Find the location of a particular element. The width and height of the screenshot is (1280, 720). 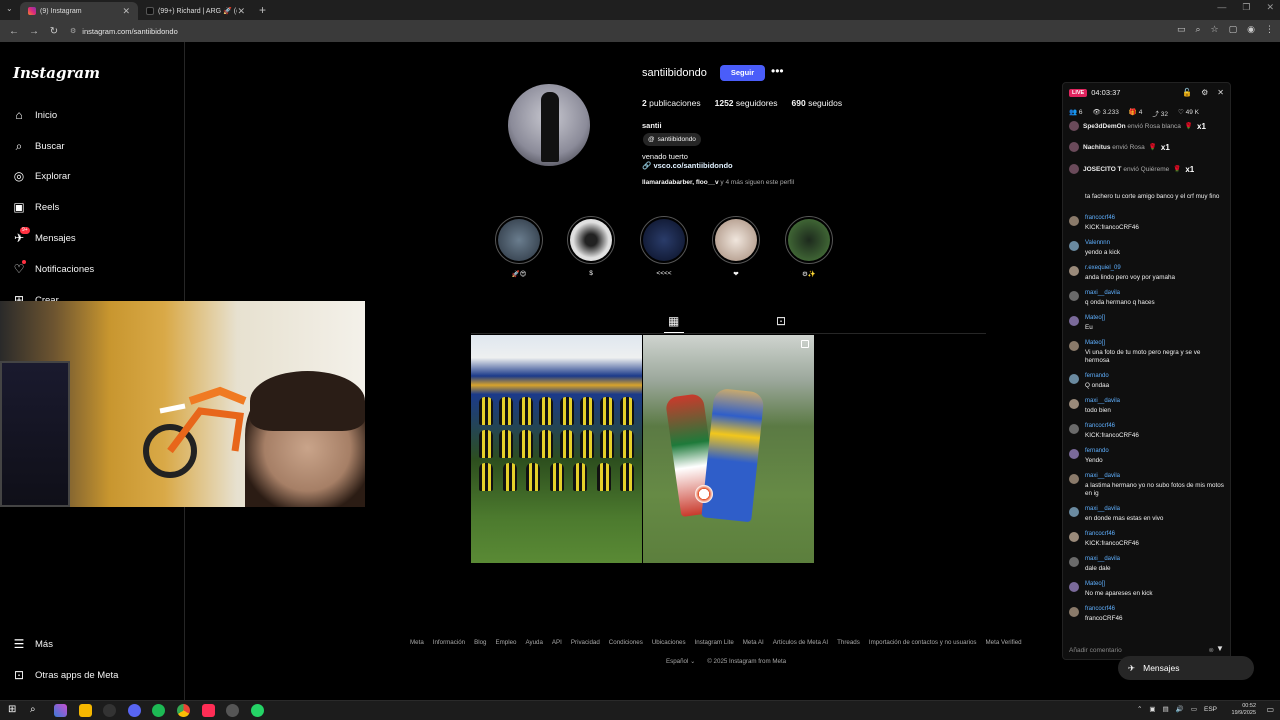

following-stat: 690 seguidos is located at coordinates (817, 103).